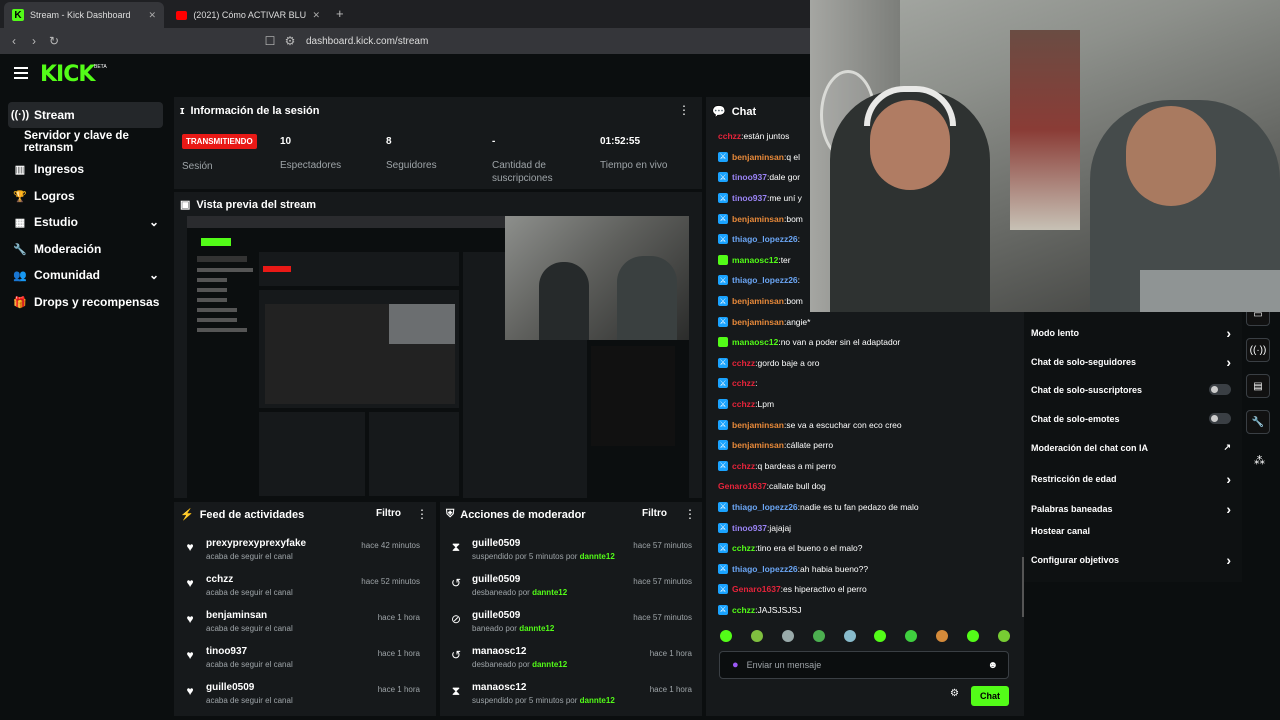 Image resolution: width=1280 pixels, height=720 pixels. Describe the element at coordinates (992, 665) in the screenshot. I see `emoji-icon: ☻` at that location.